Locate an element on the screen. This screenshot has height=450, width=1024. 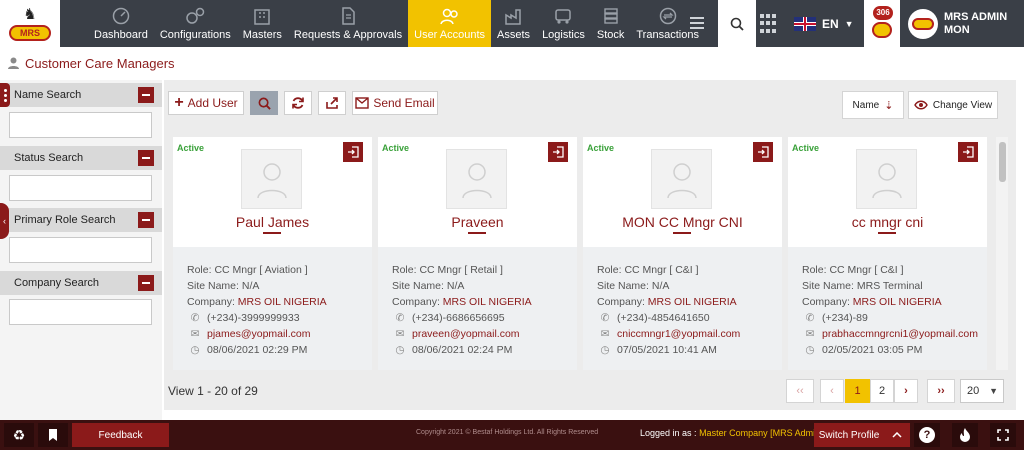
nav-configurations: Configurations is located at coordinates (195, 23).